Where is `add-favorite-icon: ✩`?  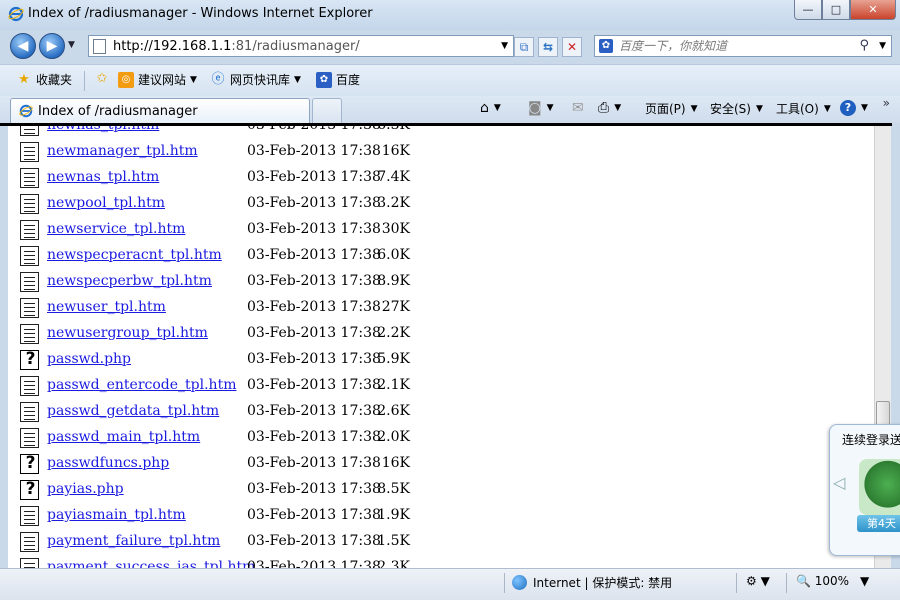
add-favorite-icon: ✩ is located at coordinates (102, 78).